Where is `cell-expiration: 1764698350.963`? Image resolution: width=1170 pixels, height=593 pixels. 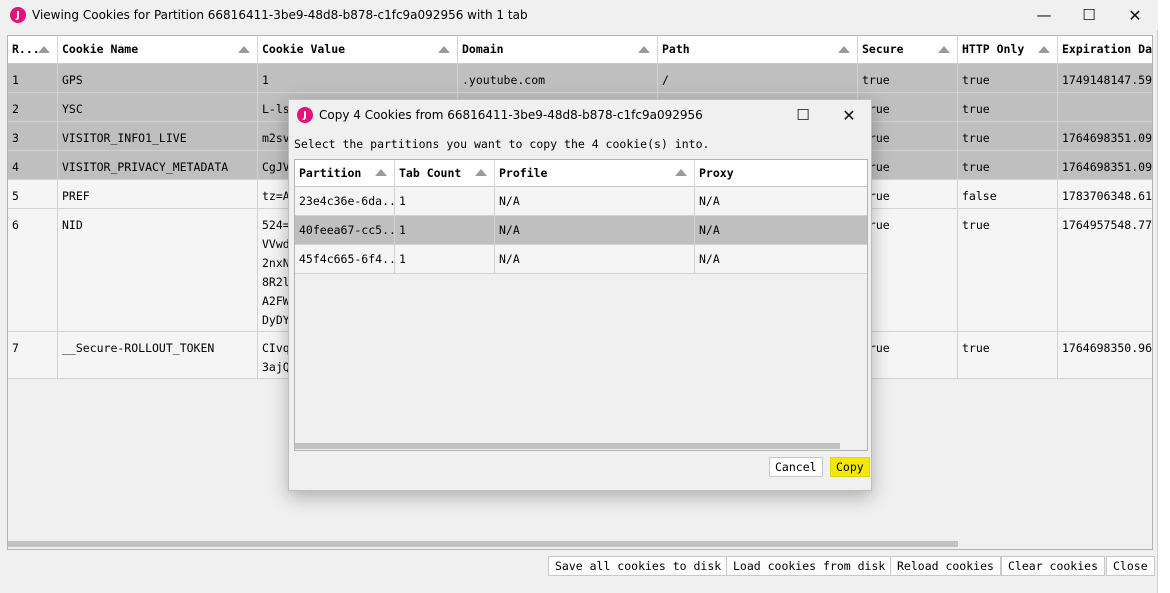 cell-expiration: 1764698350.963 is located at coordinates (1105, 355).